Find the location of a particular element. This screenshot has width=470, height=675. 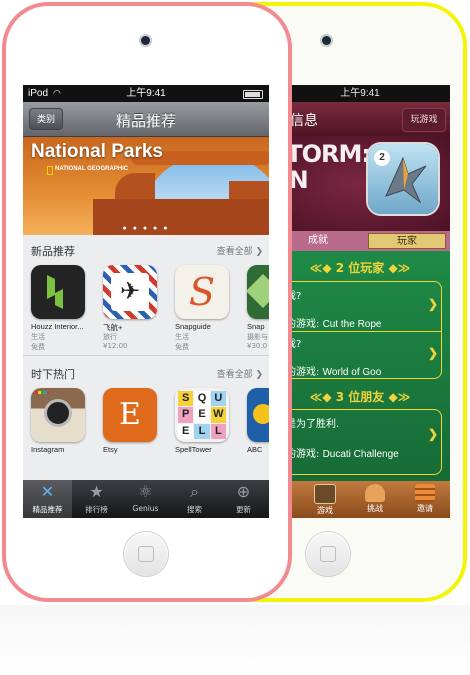

dice-icon is located at coordinates (325, 494).